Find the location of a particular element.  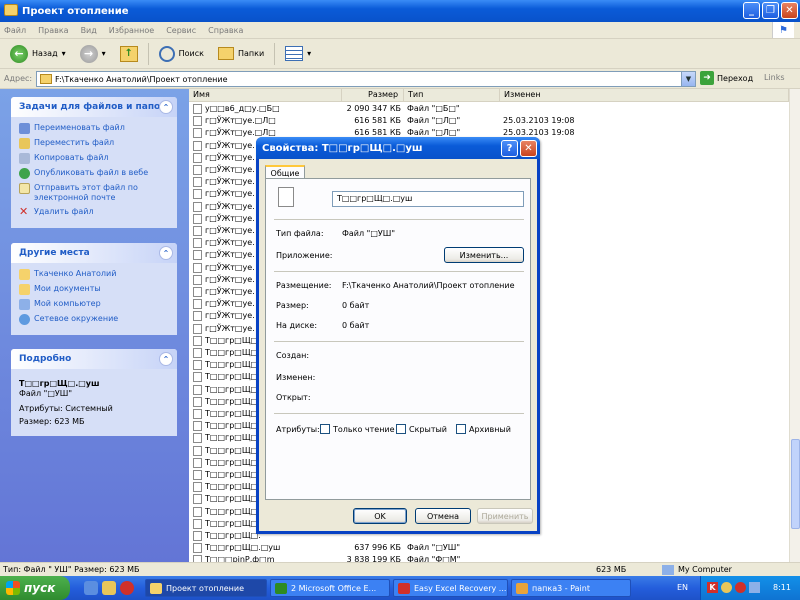

window-title-bar: Проект отопление _ ❐ ✕ is located at coordinates (400, 11).